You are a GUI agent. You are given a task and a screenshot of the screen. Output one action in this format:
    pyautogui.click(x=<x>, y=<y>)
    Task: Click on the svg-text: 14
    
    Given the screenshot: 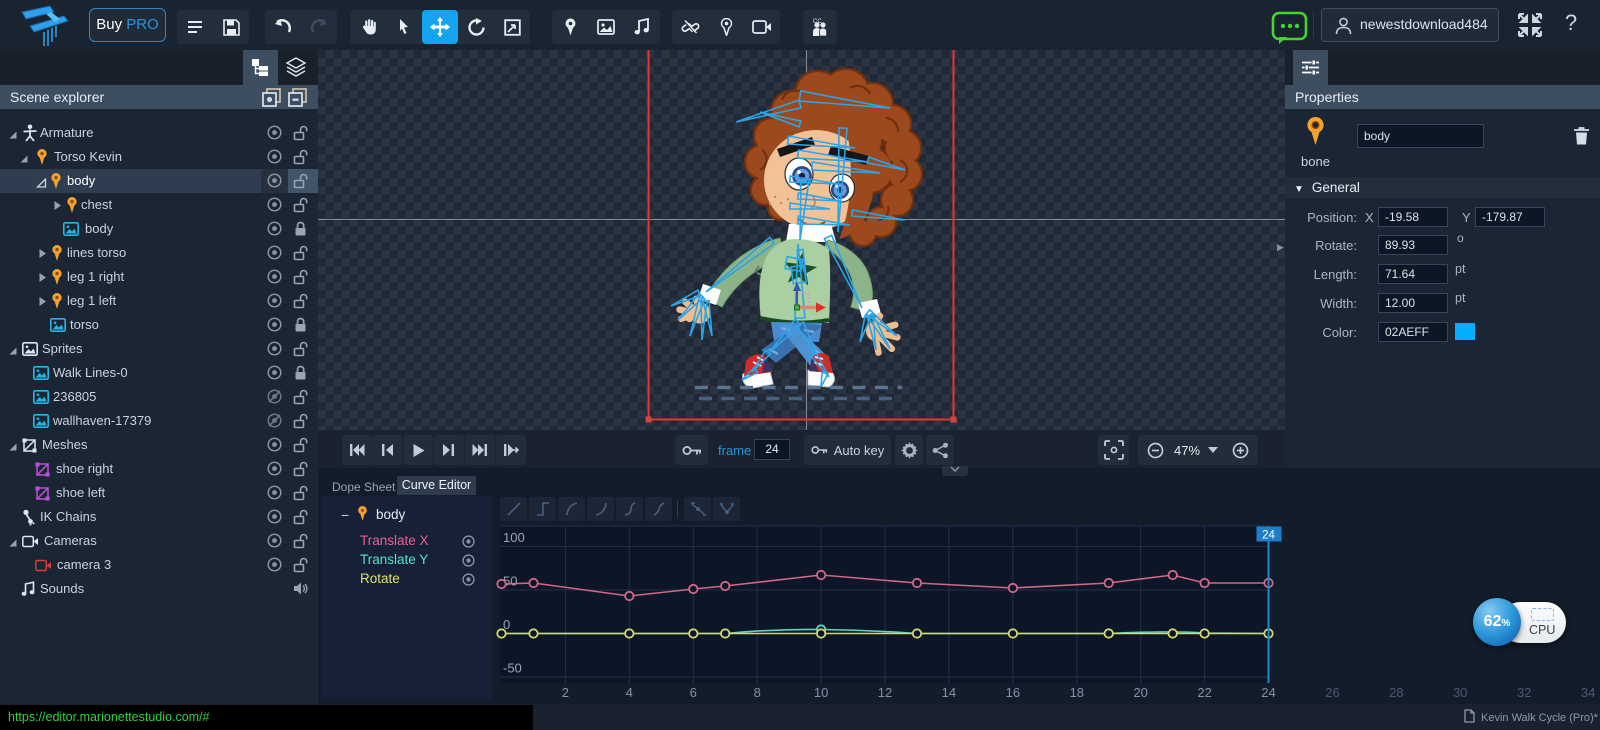 What is the action you would take?
    pyautogui.click(x=949, y=692)
    